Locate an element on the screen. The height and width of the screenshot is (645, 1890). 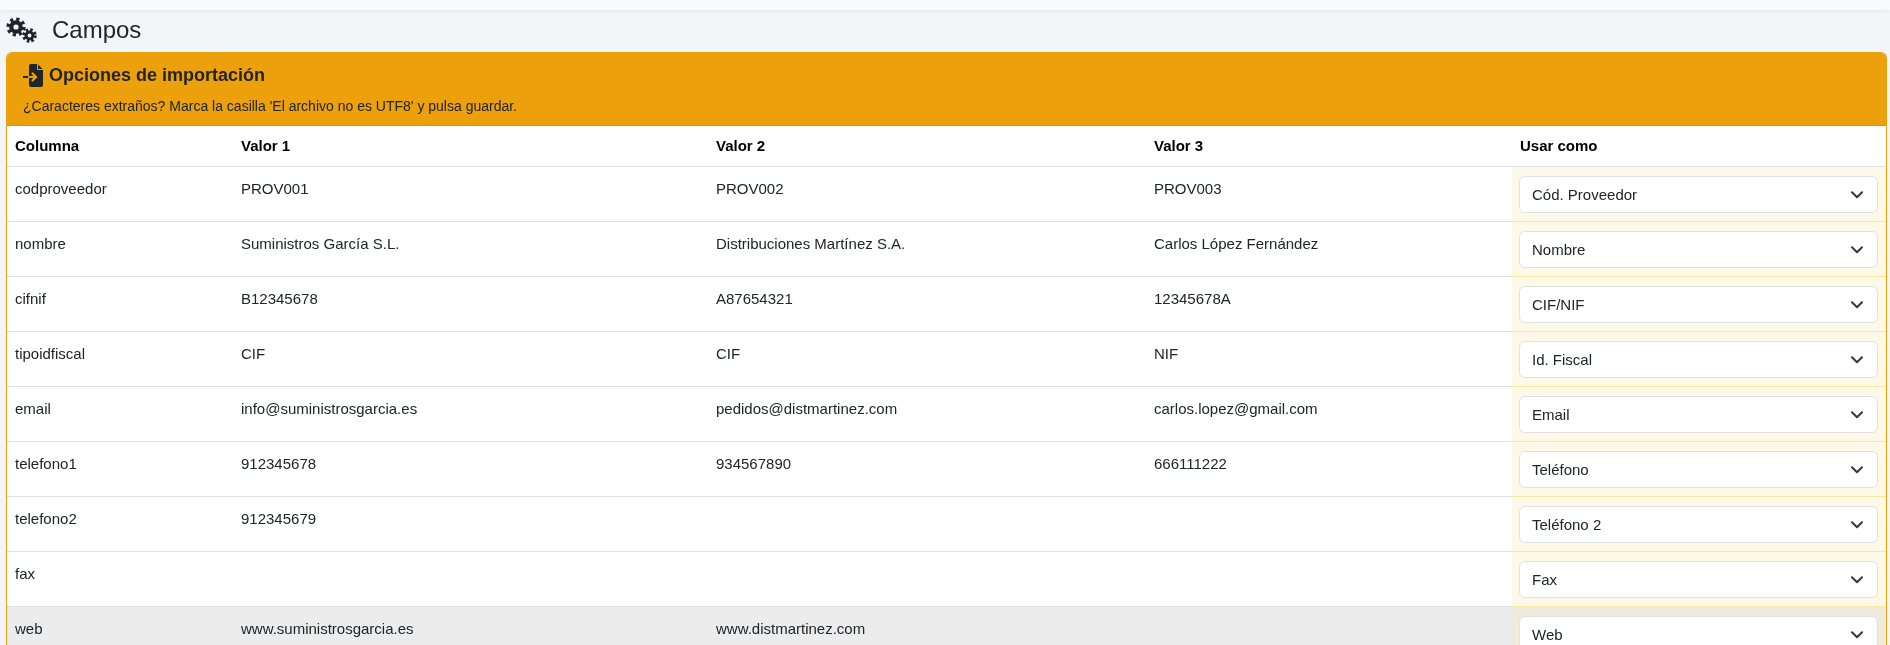
table-cell: codproveedor is located at coordinates (61, 188).